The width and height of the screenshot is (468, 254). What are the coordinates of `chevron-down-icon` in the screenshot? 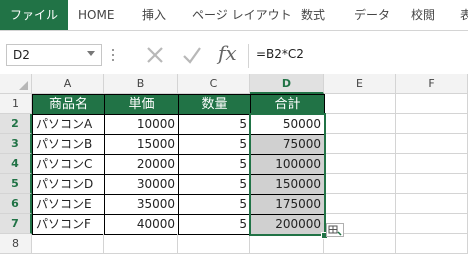 It's located at (91, 53).